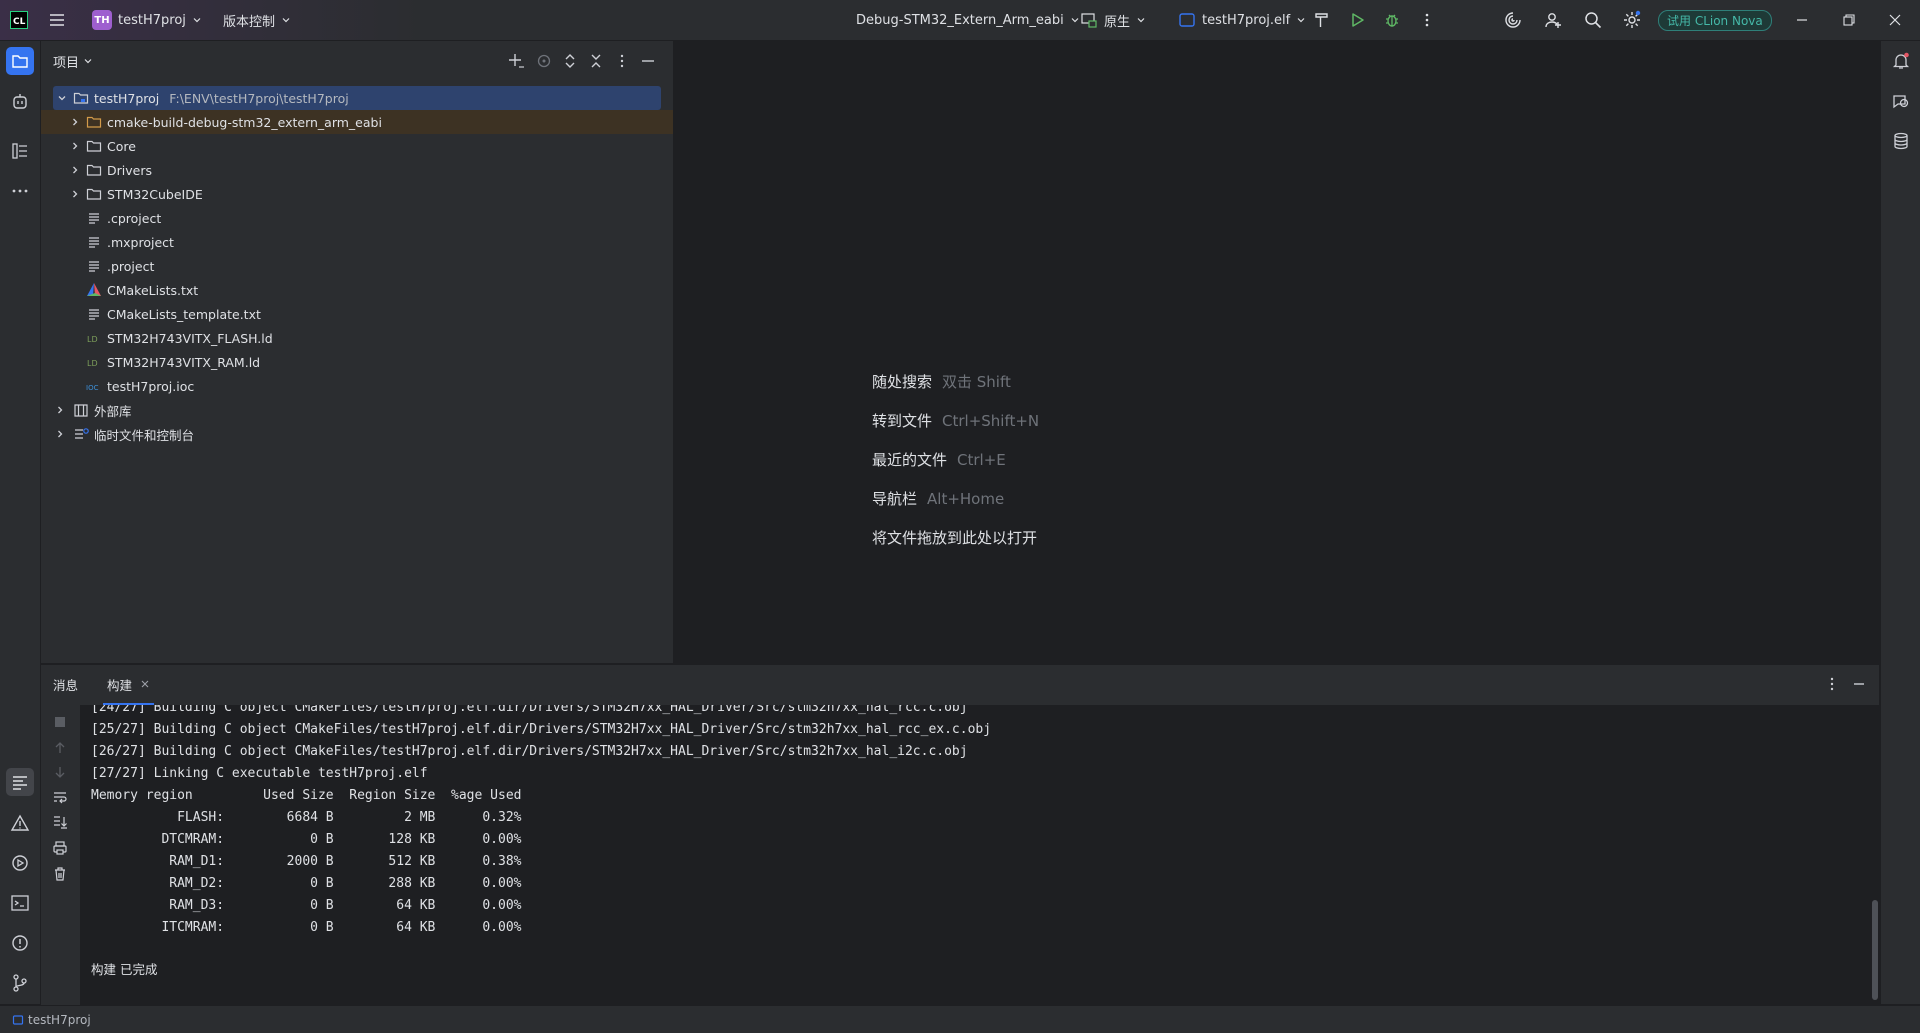 This screenshot has height=1033, width=1920. Describe the element at coordinates (357, 122) in the screenshot. I see `tree-item: cmake-build-debug-stm32_extern_arm_eabi` at that location.